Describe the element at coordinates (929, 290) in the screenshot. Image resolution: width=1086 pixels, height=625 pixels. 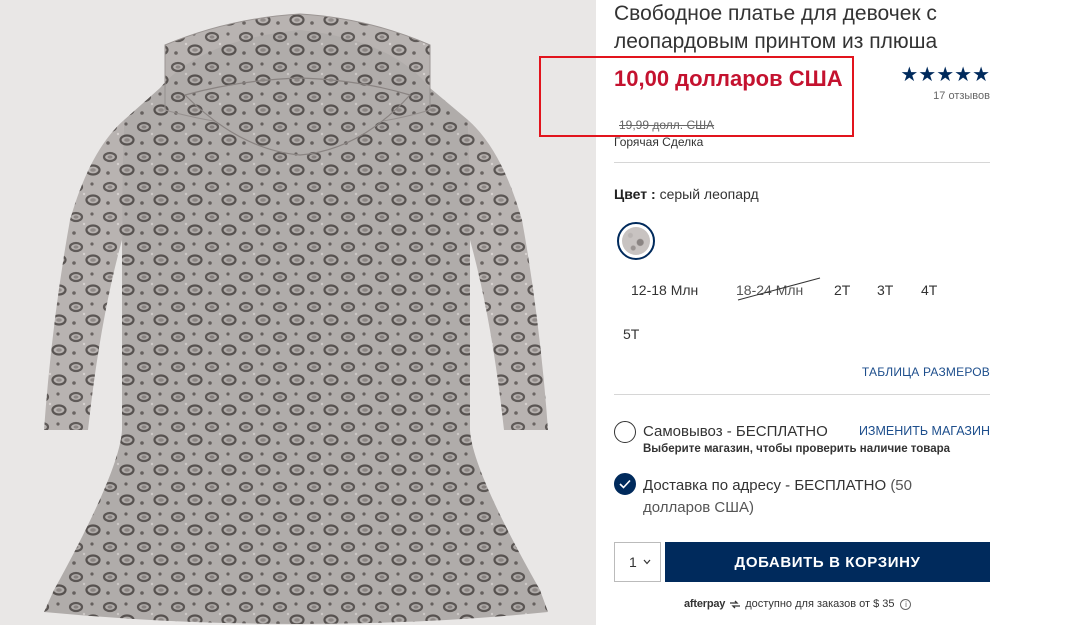
I see `size-option-4t: 4T` at that location.